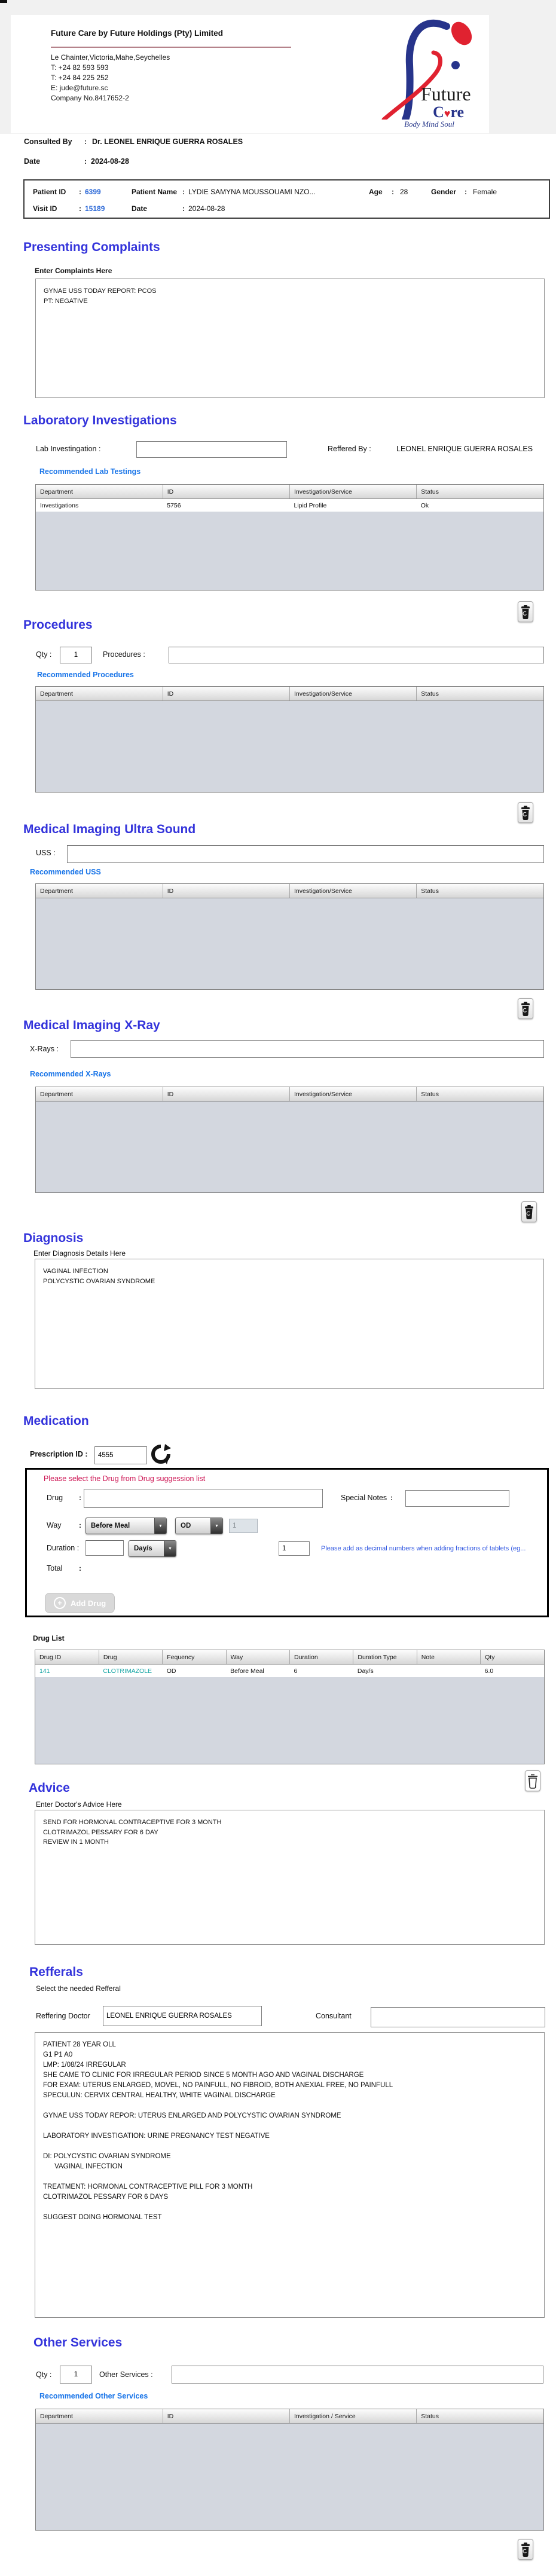  What do you see at coordinates (290, 1140) in the screenshot?
I see `recommended-xray-table: Department ID Investigation/Service Status` at bounding box center [290, 1140].